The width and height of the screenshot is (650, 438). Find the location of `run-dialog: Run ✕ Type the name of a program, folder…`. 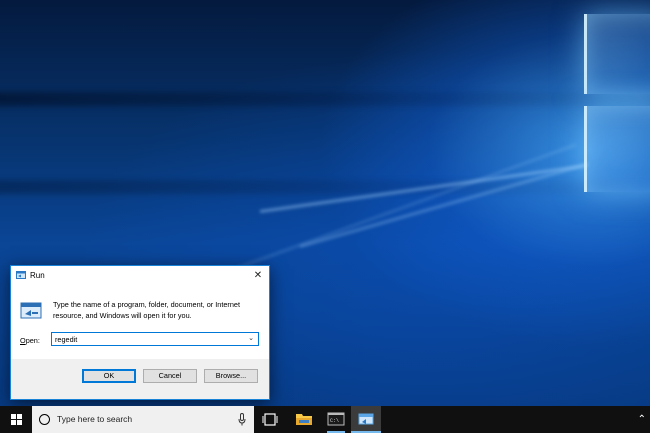

run-dialog: Run ✕ Type the name of a program, folder… is located at coordinates (140, 332).